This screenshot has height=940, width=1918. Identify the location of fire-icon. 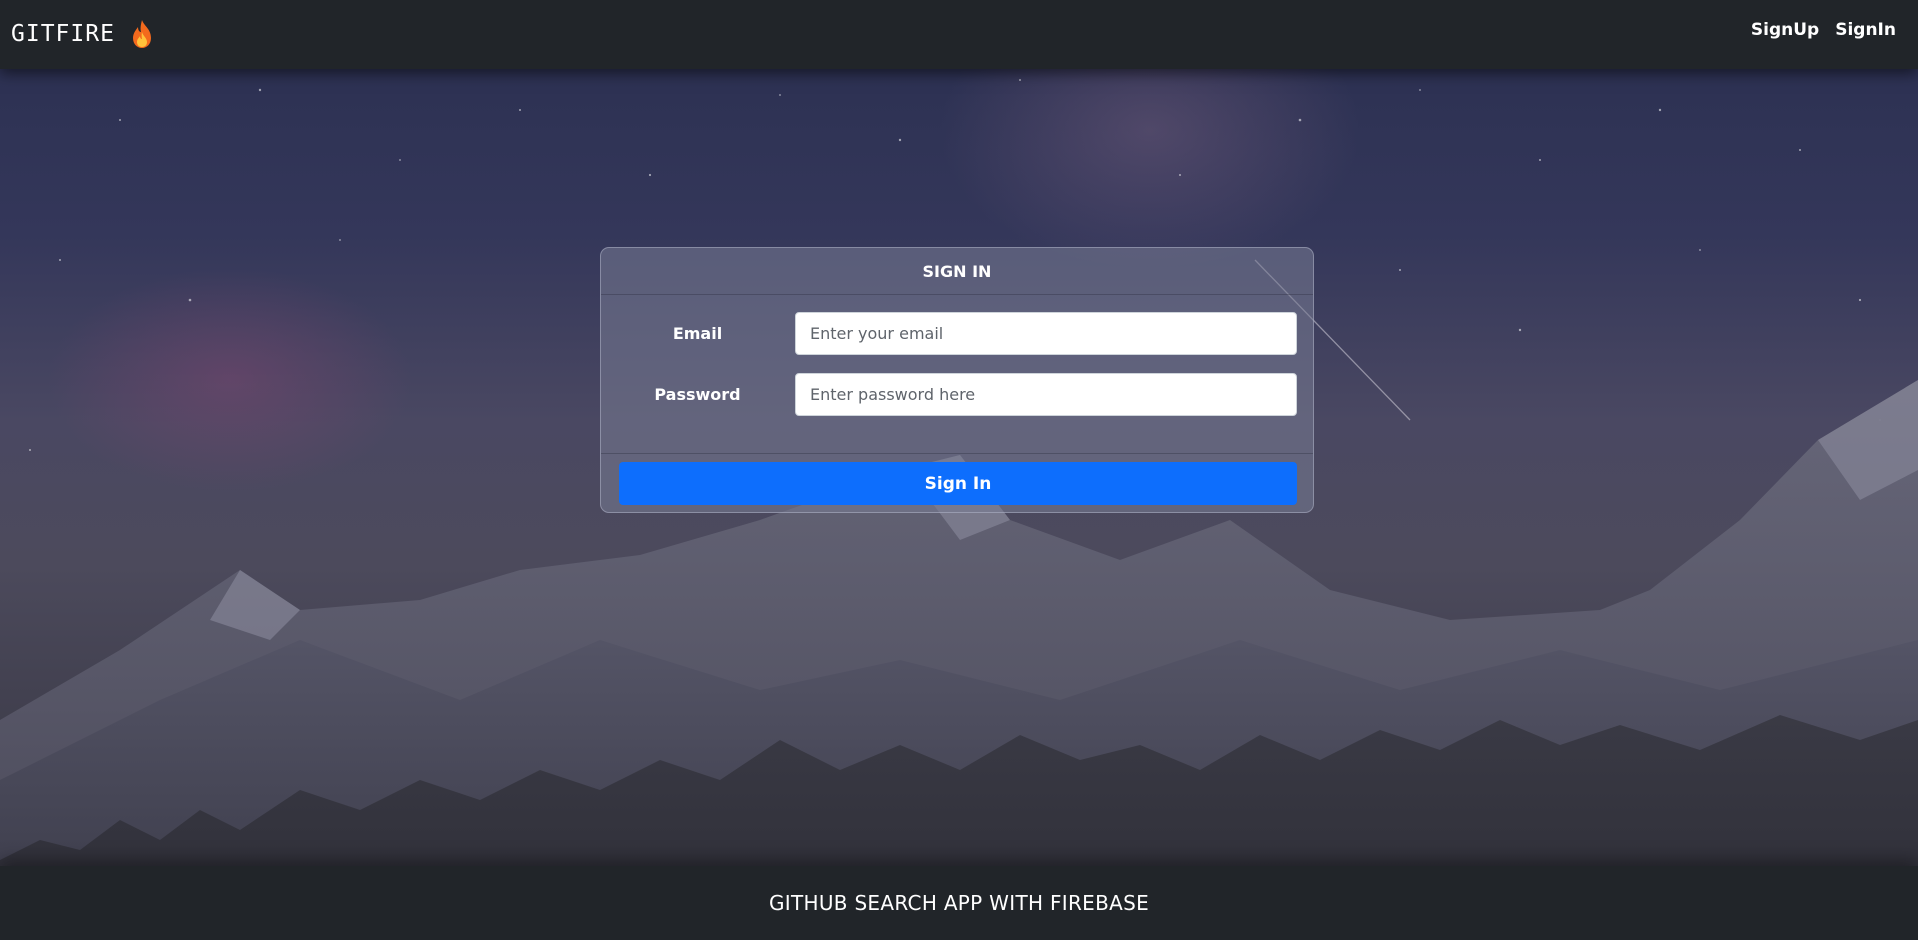
(142, 34).